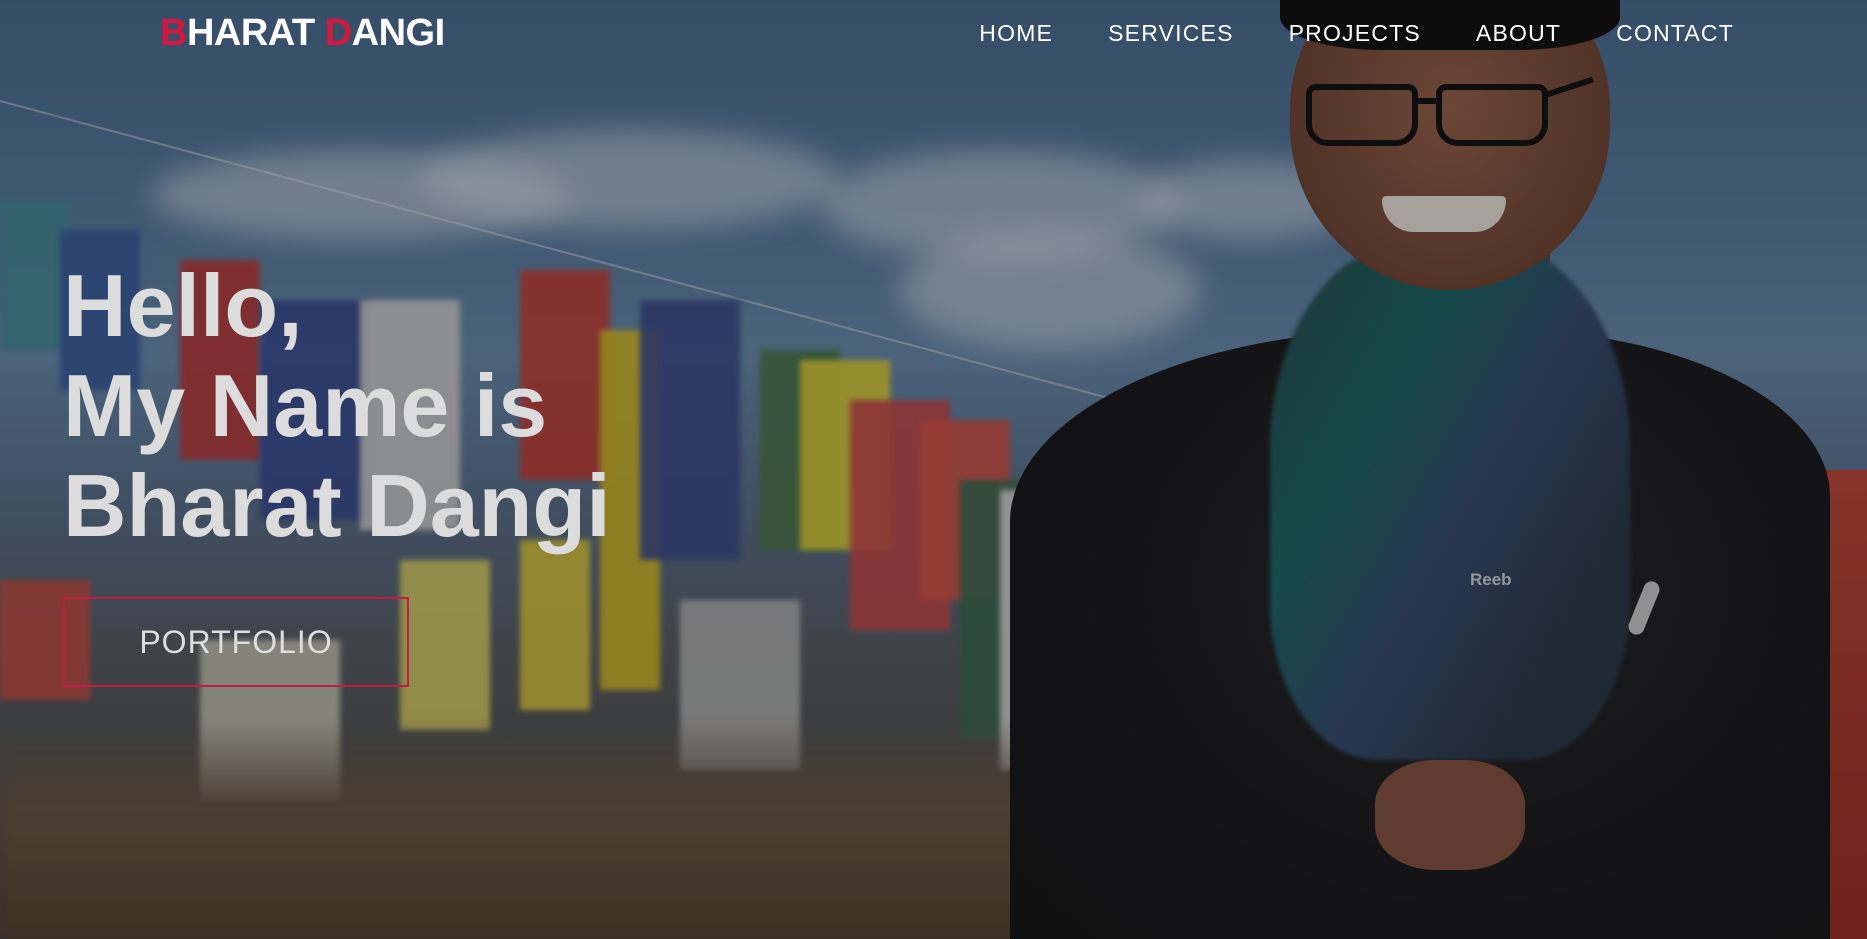  I want to click on hero-heading: Hello, My Name is Bharat Dangi, so click(337, 406).